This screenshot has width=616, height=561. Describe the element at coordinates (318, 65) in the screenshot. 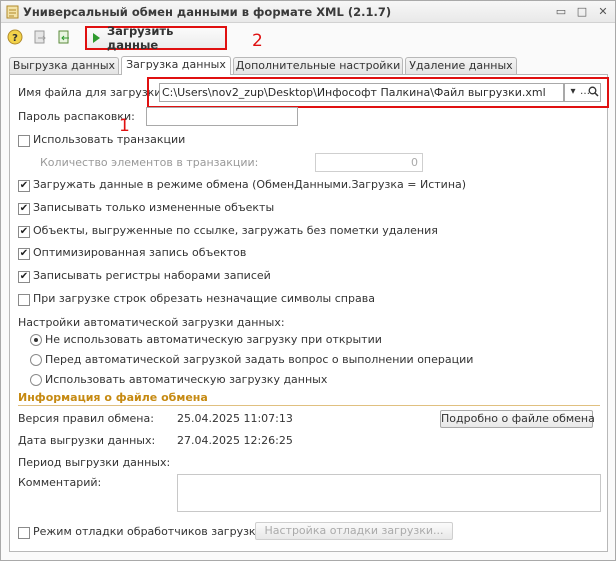

I see `tab-advanced-settings: Дополнительные настройки` at that location.